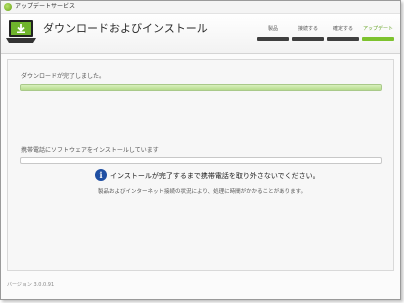 This screenshot has width=404, height=303. Describe the element at coordinates (200, 7) in the screenshot. I see `title-bar: アップデートサービス` at that location.